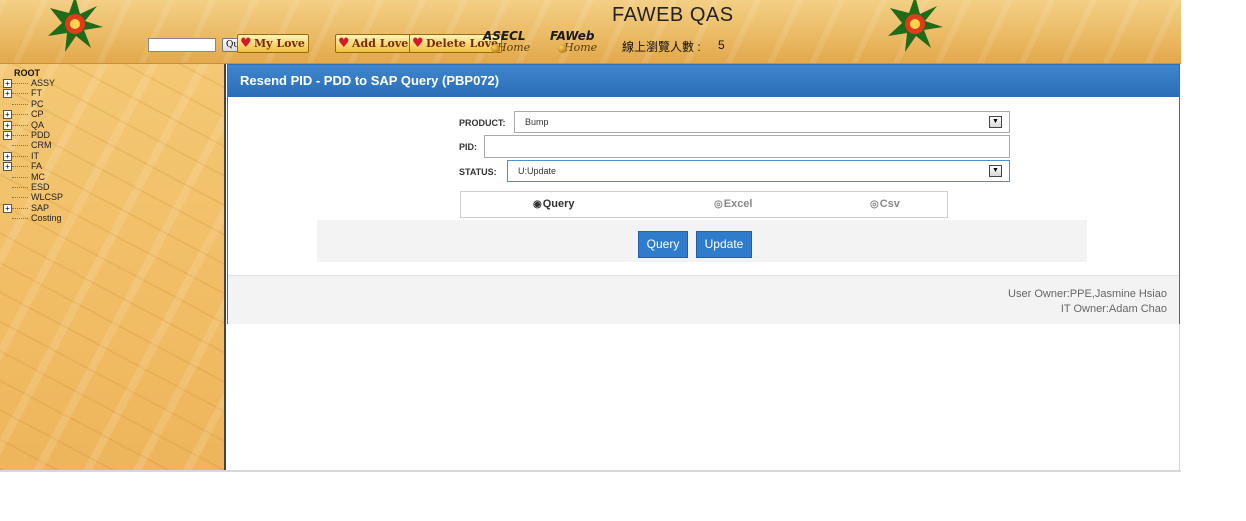  What do you see at coordinates (703, 81) in the screenshot?
I see `panel-title: Resend PID - PDD to SAP Query (PBP072)` at bounding box center [703, 81].